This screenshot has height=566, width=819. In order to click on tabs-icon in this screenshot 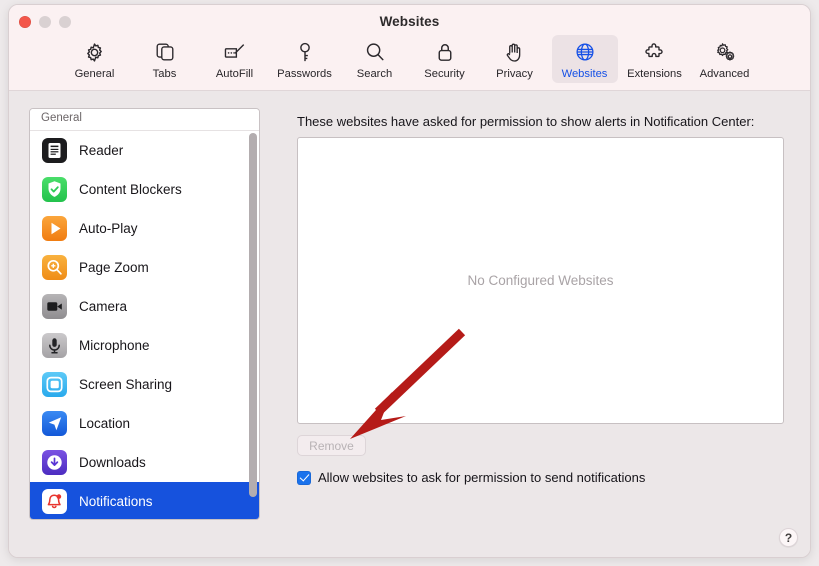, I will do `click(165, 52)`.